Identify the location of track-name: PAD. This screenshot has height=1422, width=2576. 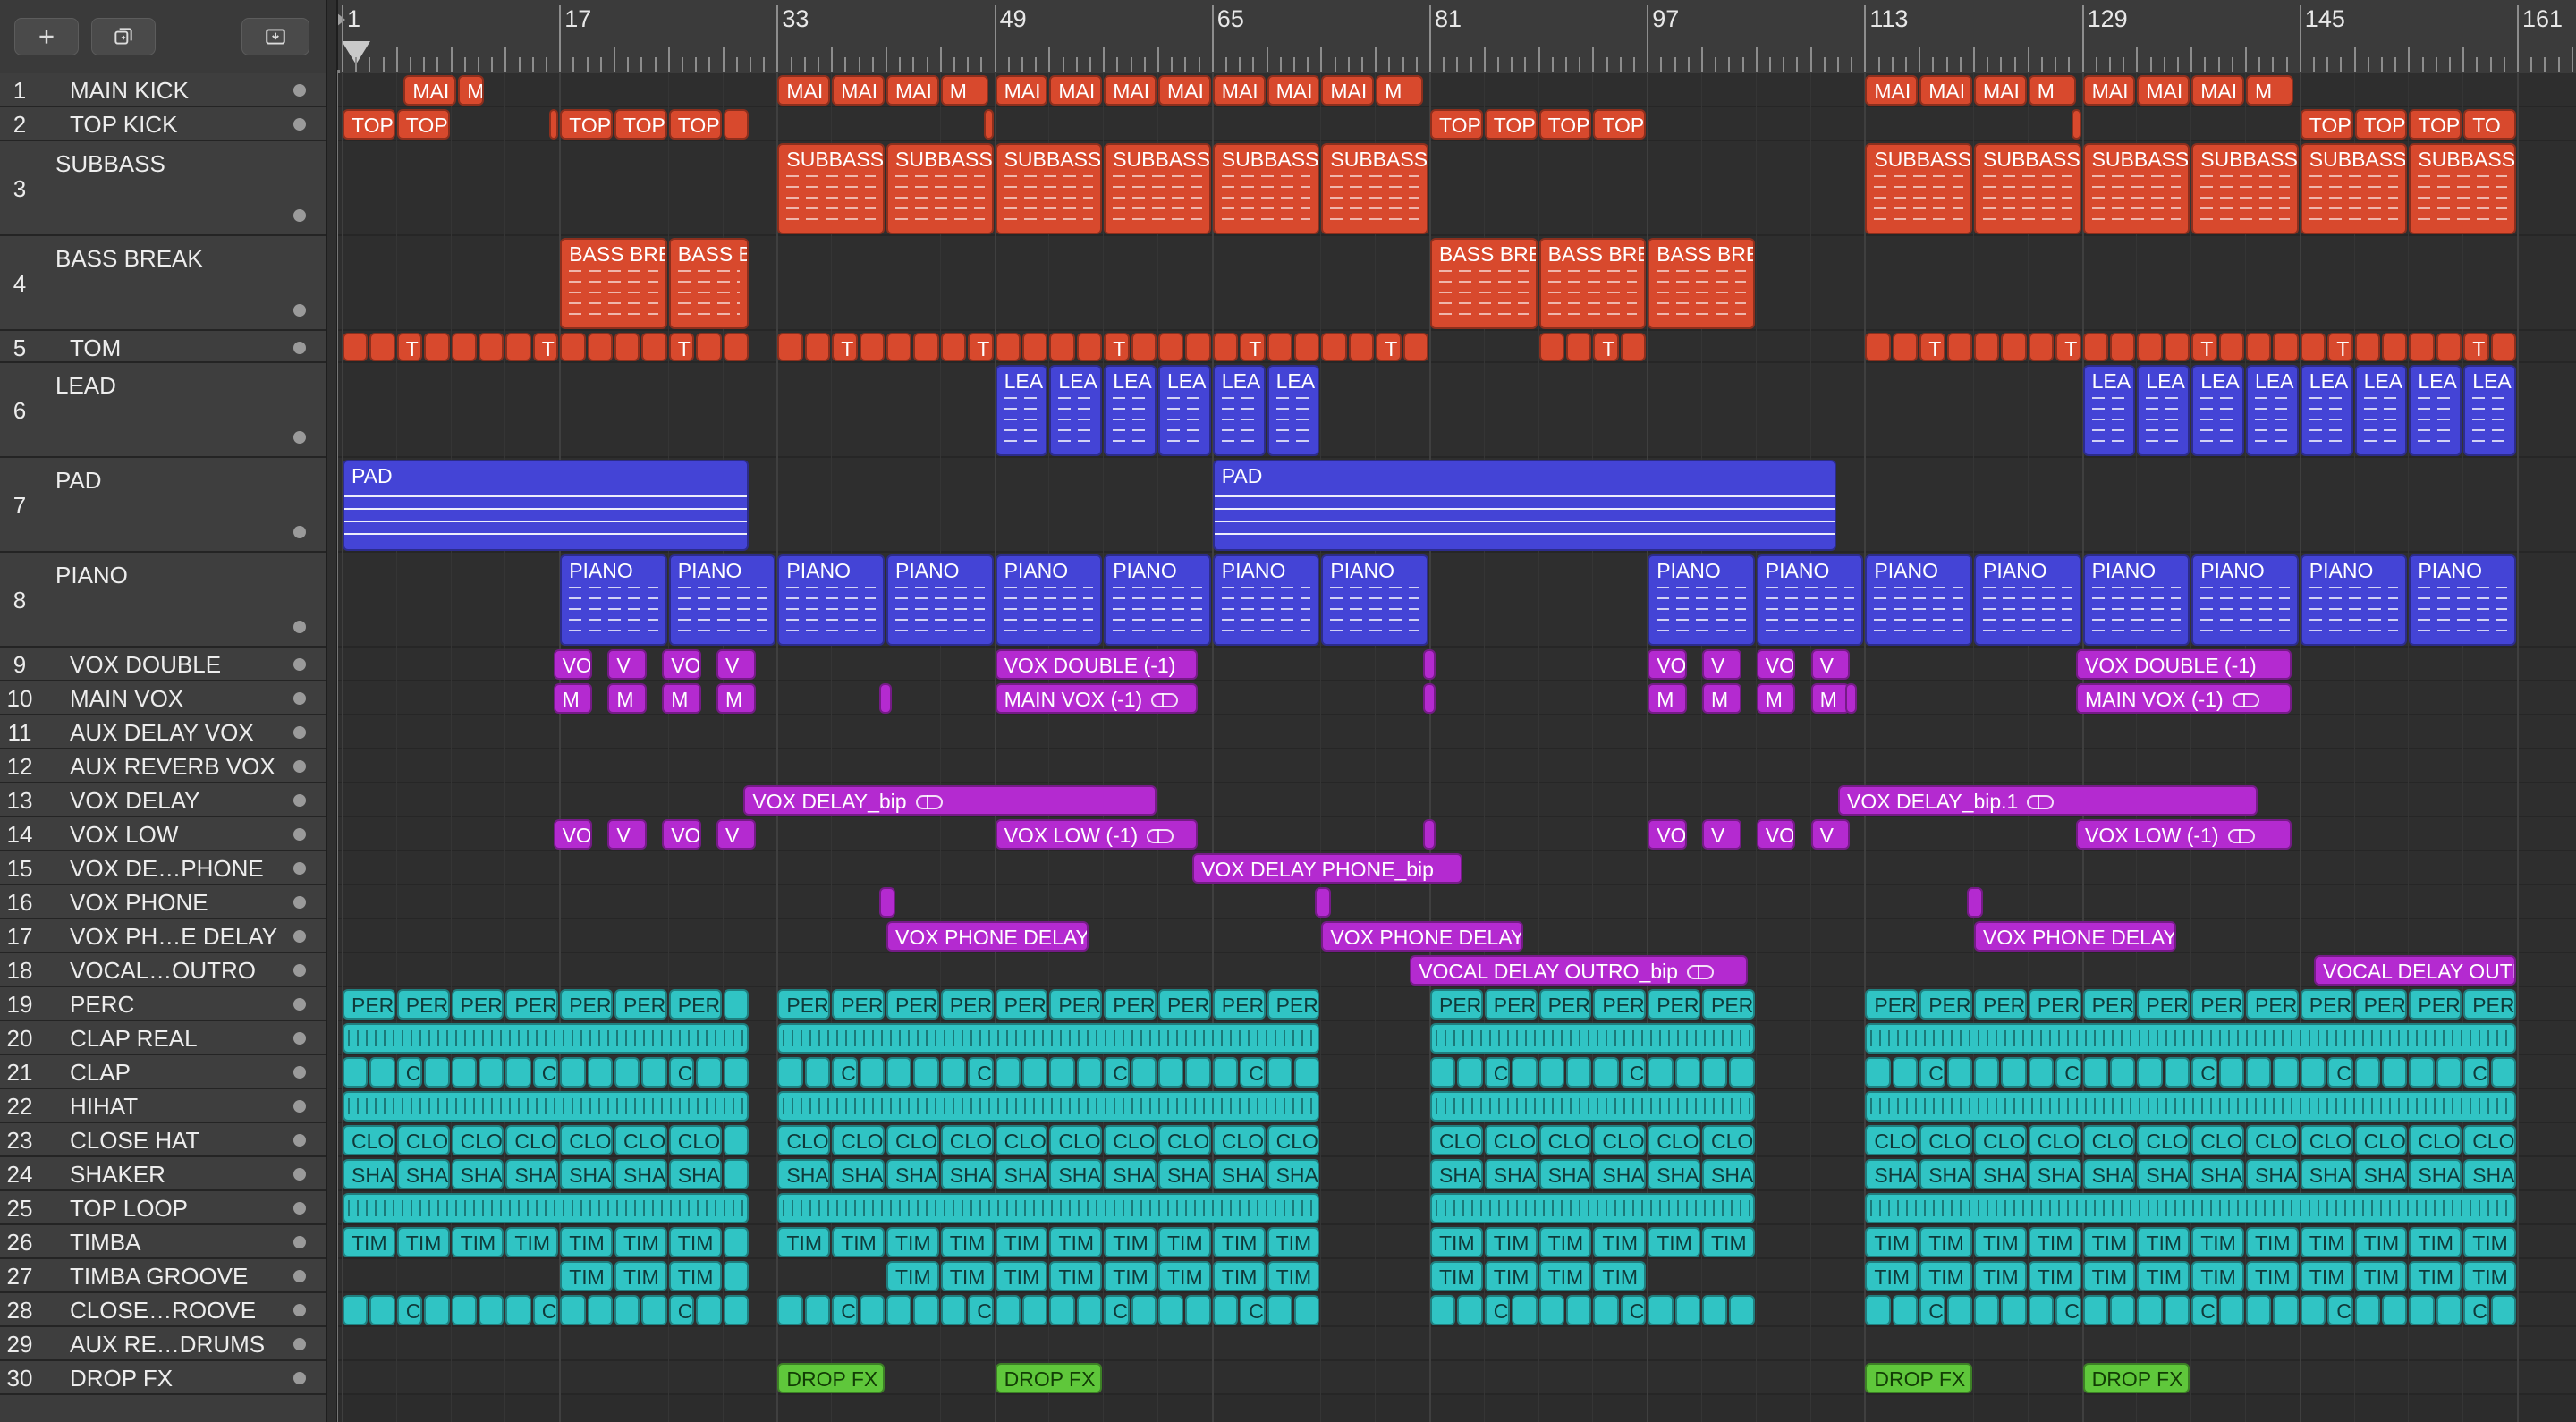
(78, 480).